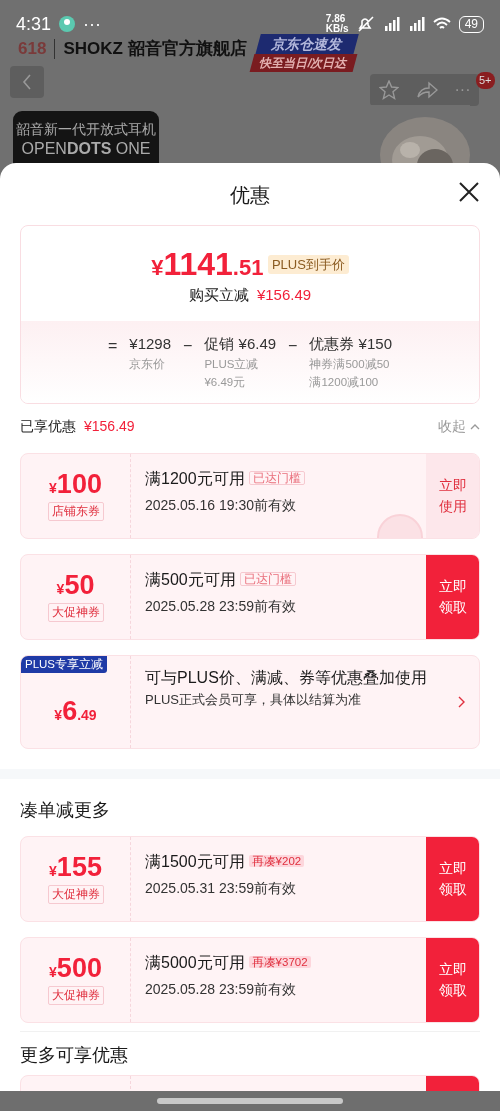 This screenshot has height=1111, width=500. What do you see at coordinates (308, 264) in the screenshot?
I see `price-tag: PLUS到手价` at bounding box center [308, 264].